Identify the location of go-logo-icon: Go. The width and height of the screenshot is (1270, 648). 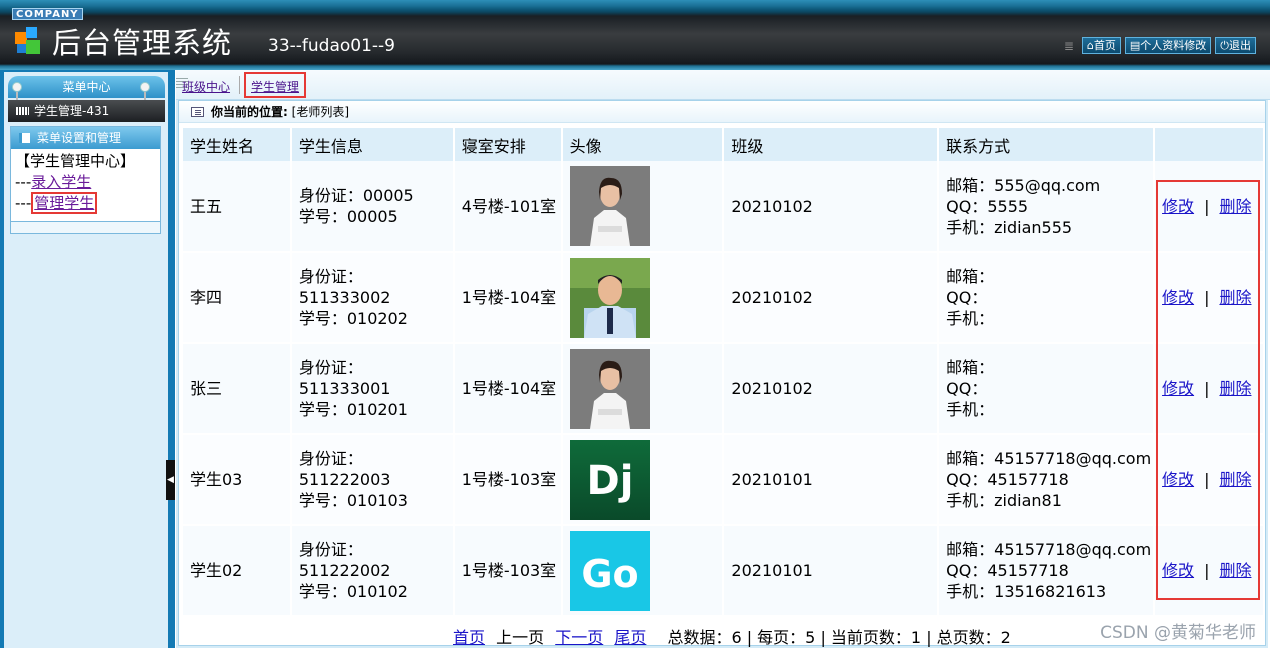
(609, 570).